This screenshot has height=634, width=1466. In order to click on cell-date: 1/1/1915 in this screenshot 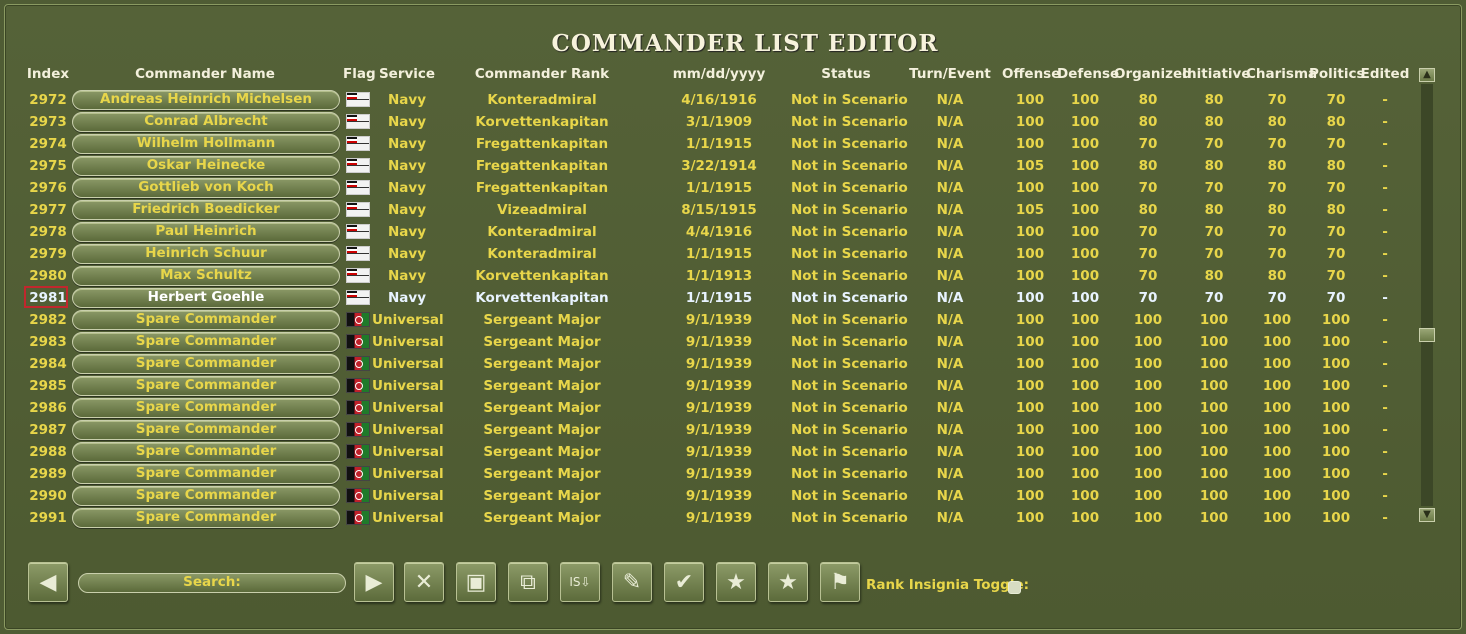, I will do `click(719, 298)`.